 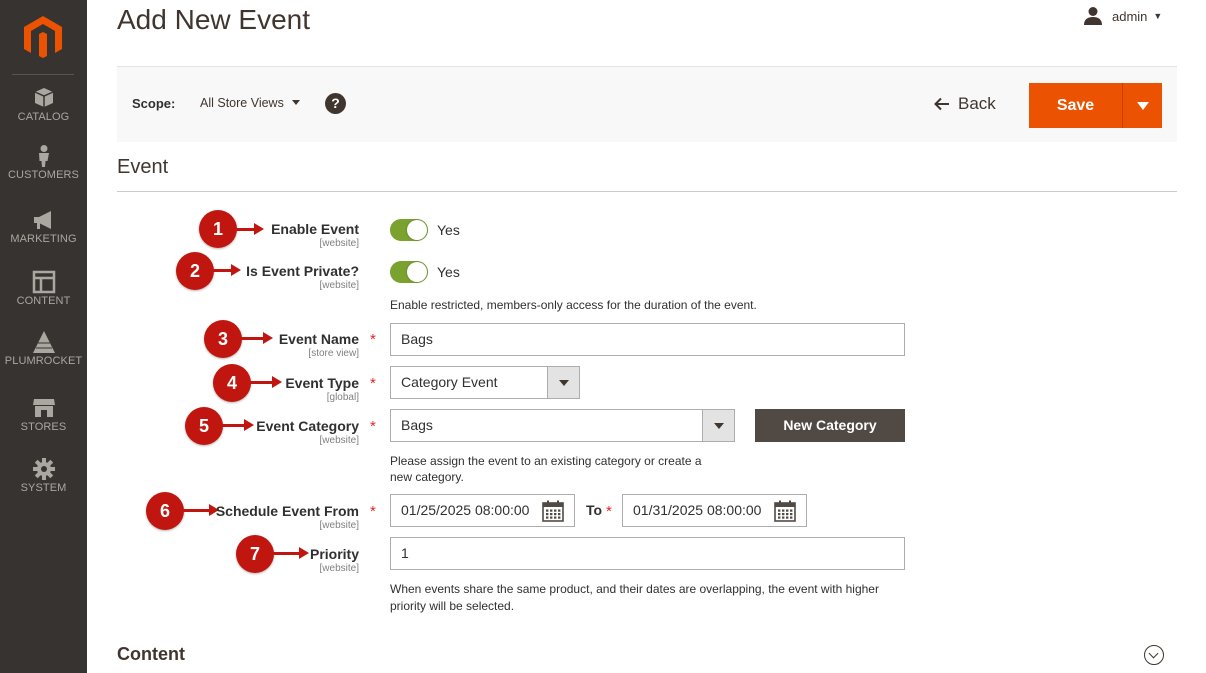 I want to click on event-category-select: Bags, so click(x=562, y=425).